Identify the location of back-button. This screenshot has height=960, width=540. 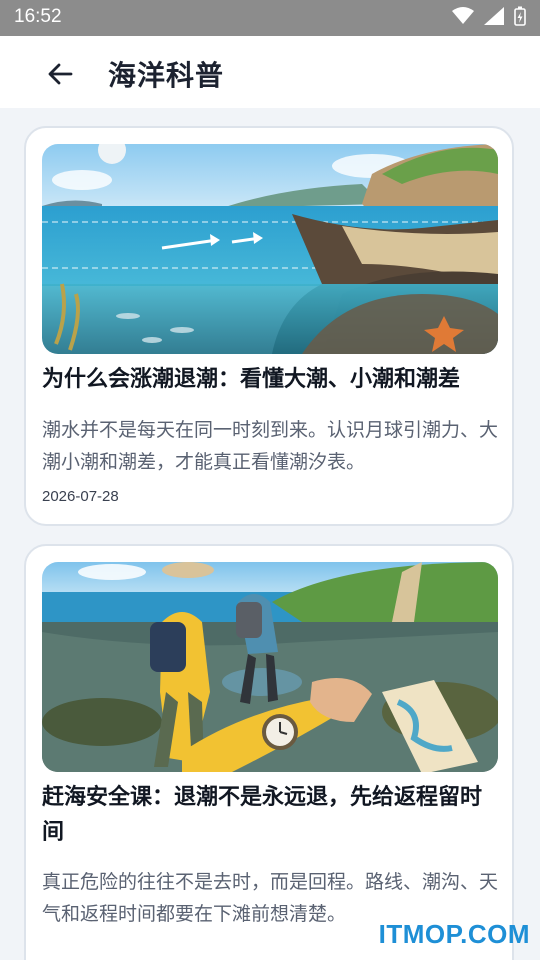
(60, 74).